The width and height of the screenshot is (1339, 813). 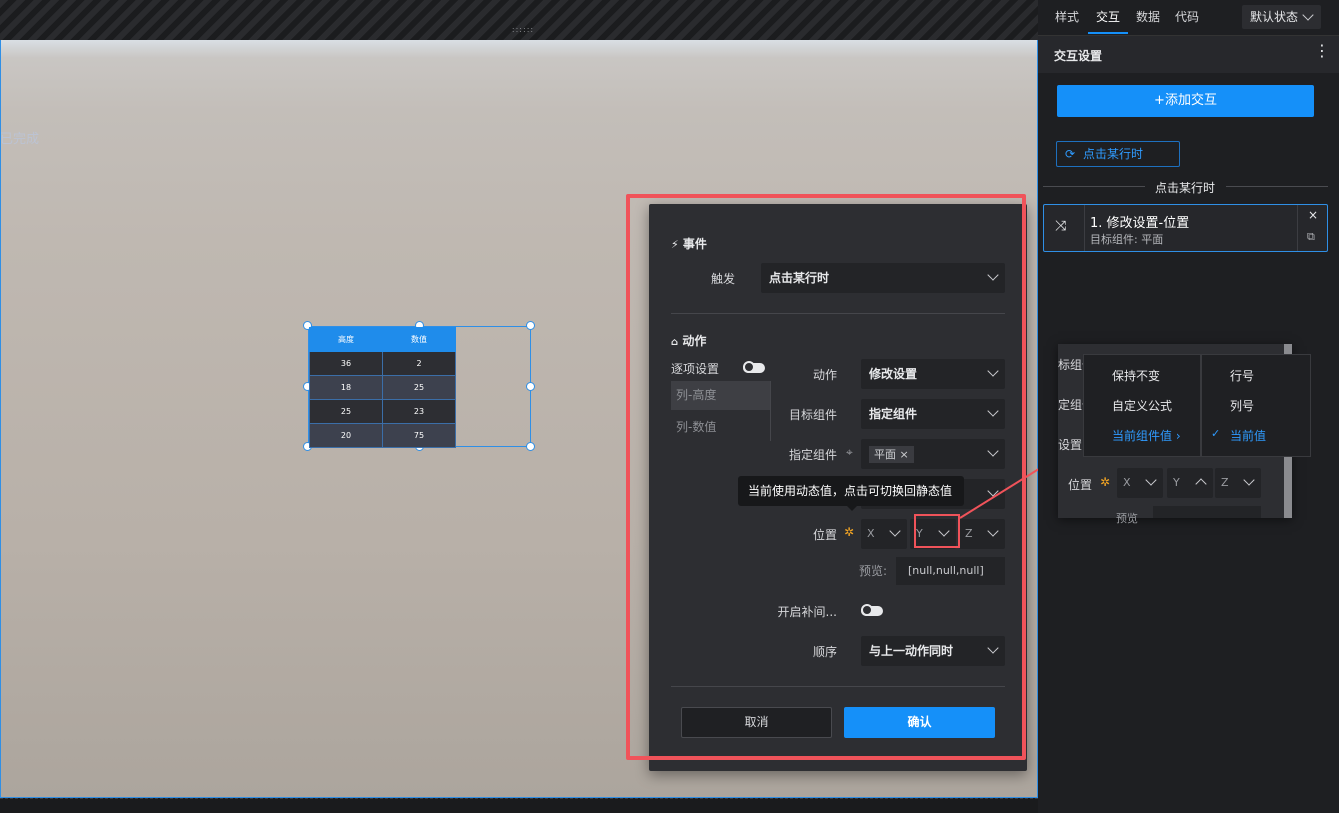 I want to click on cursor-click-icon: ⟳, so click(x=1070, y=154).